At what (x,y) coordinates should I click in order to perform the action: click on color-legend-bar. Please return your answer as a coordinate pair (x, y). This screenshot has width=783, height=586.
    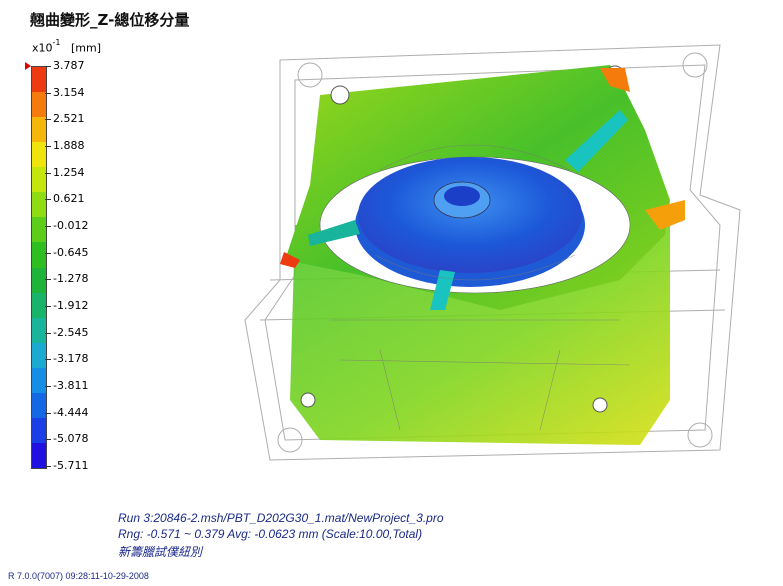
    Looking at the image, I should click on (39, 267).